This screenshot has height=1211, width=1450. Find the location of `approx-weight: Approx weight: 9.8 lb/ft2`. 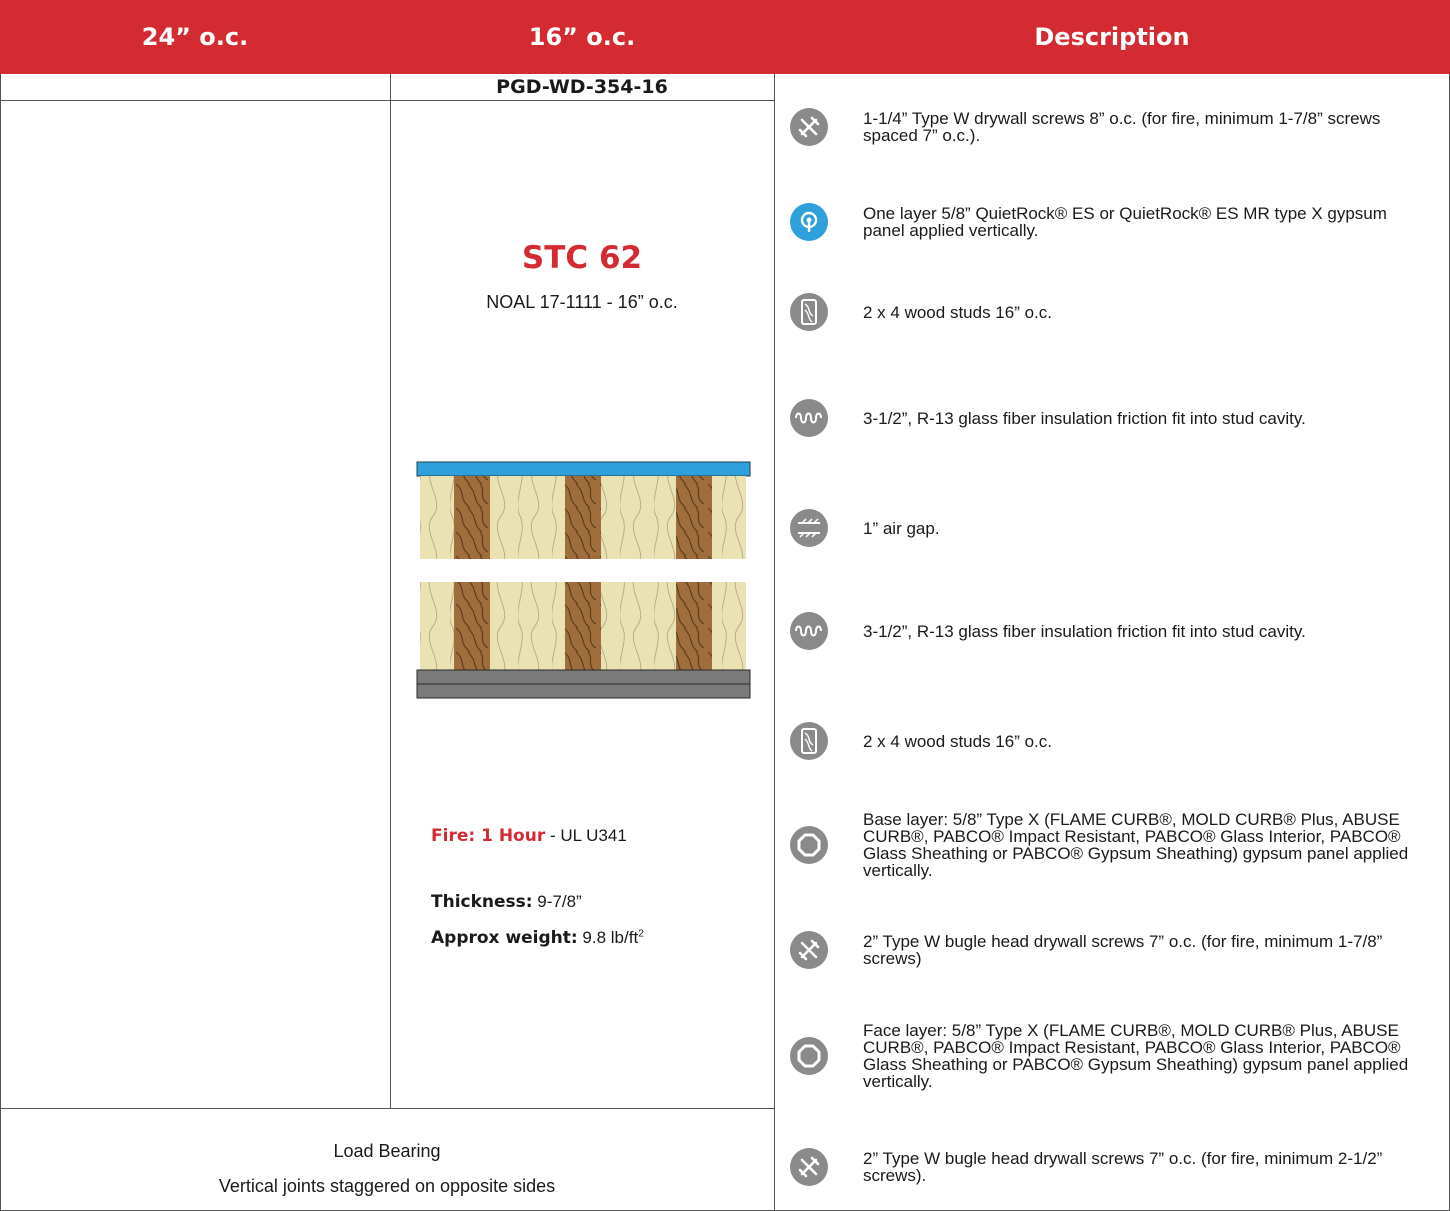

approx-weight: Approx weight: 9.8 lb/ft2 is located at coordinates (537, 938).